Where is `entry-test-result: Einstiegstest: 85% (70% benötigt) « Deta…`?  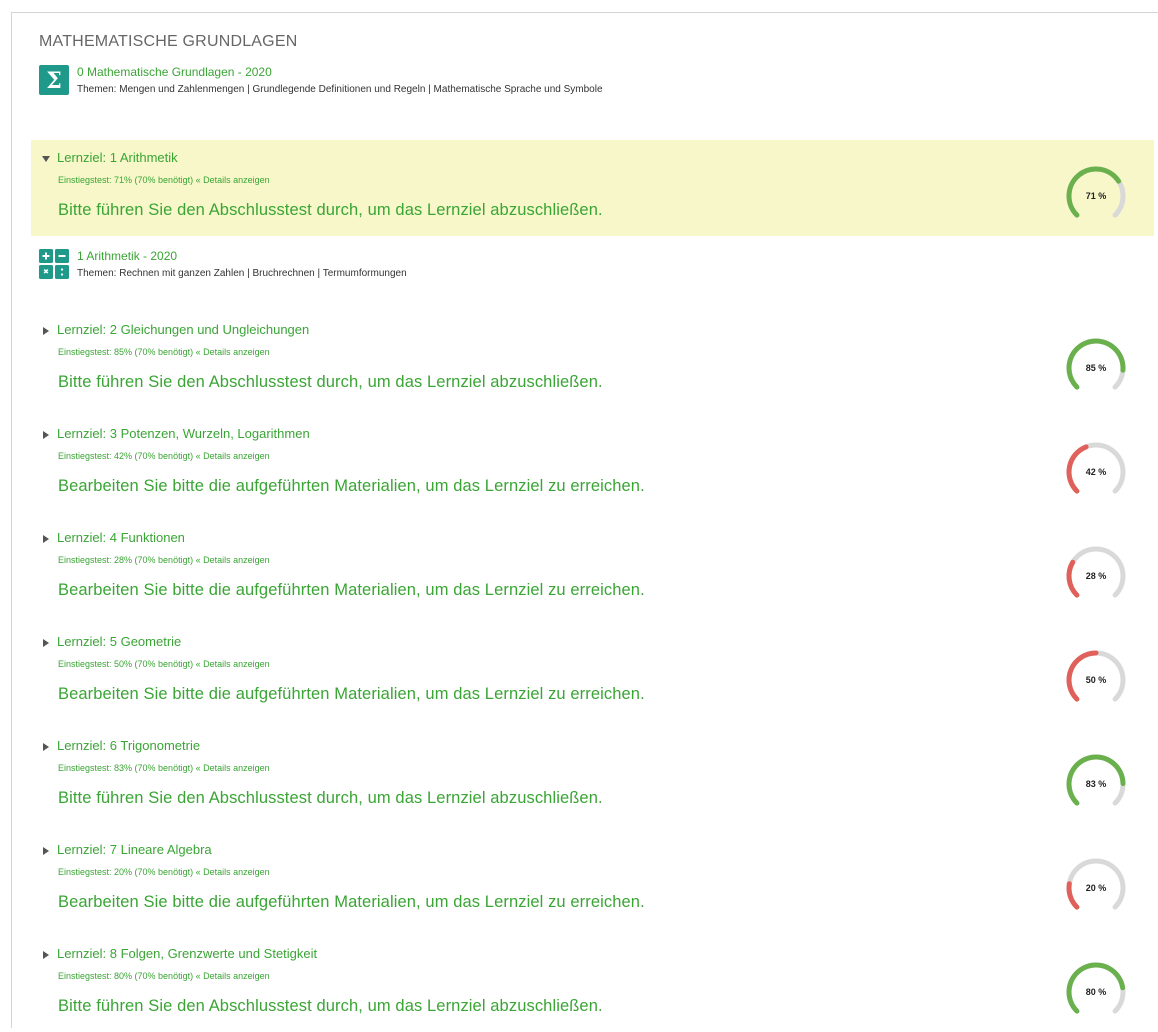 entry-test-result: Einstiegstest: 85% (70% benötigt) « Deta… is located at coordinates (164, 352).